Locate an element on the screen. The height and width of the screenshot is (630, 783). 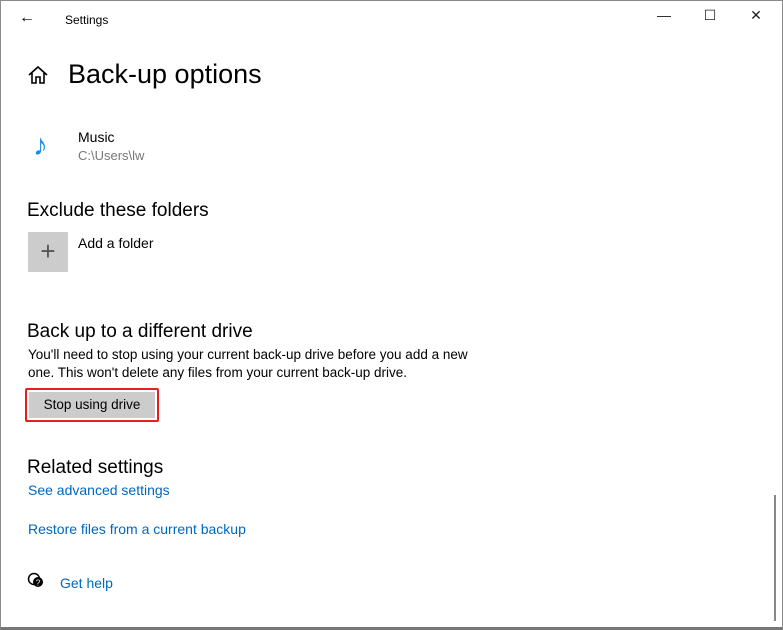
get-help-icon: ? is located at coordinates (36, 583).